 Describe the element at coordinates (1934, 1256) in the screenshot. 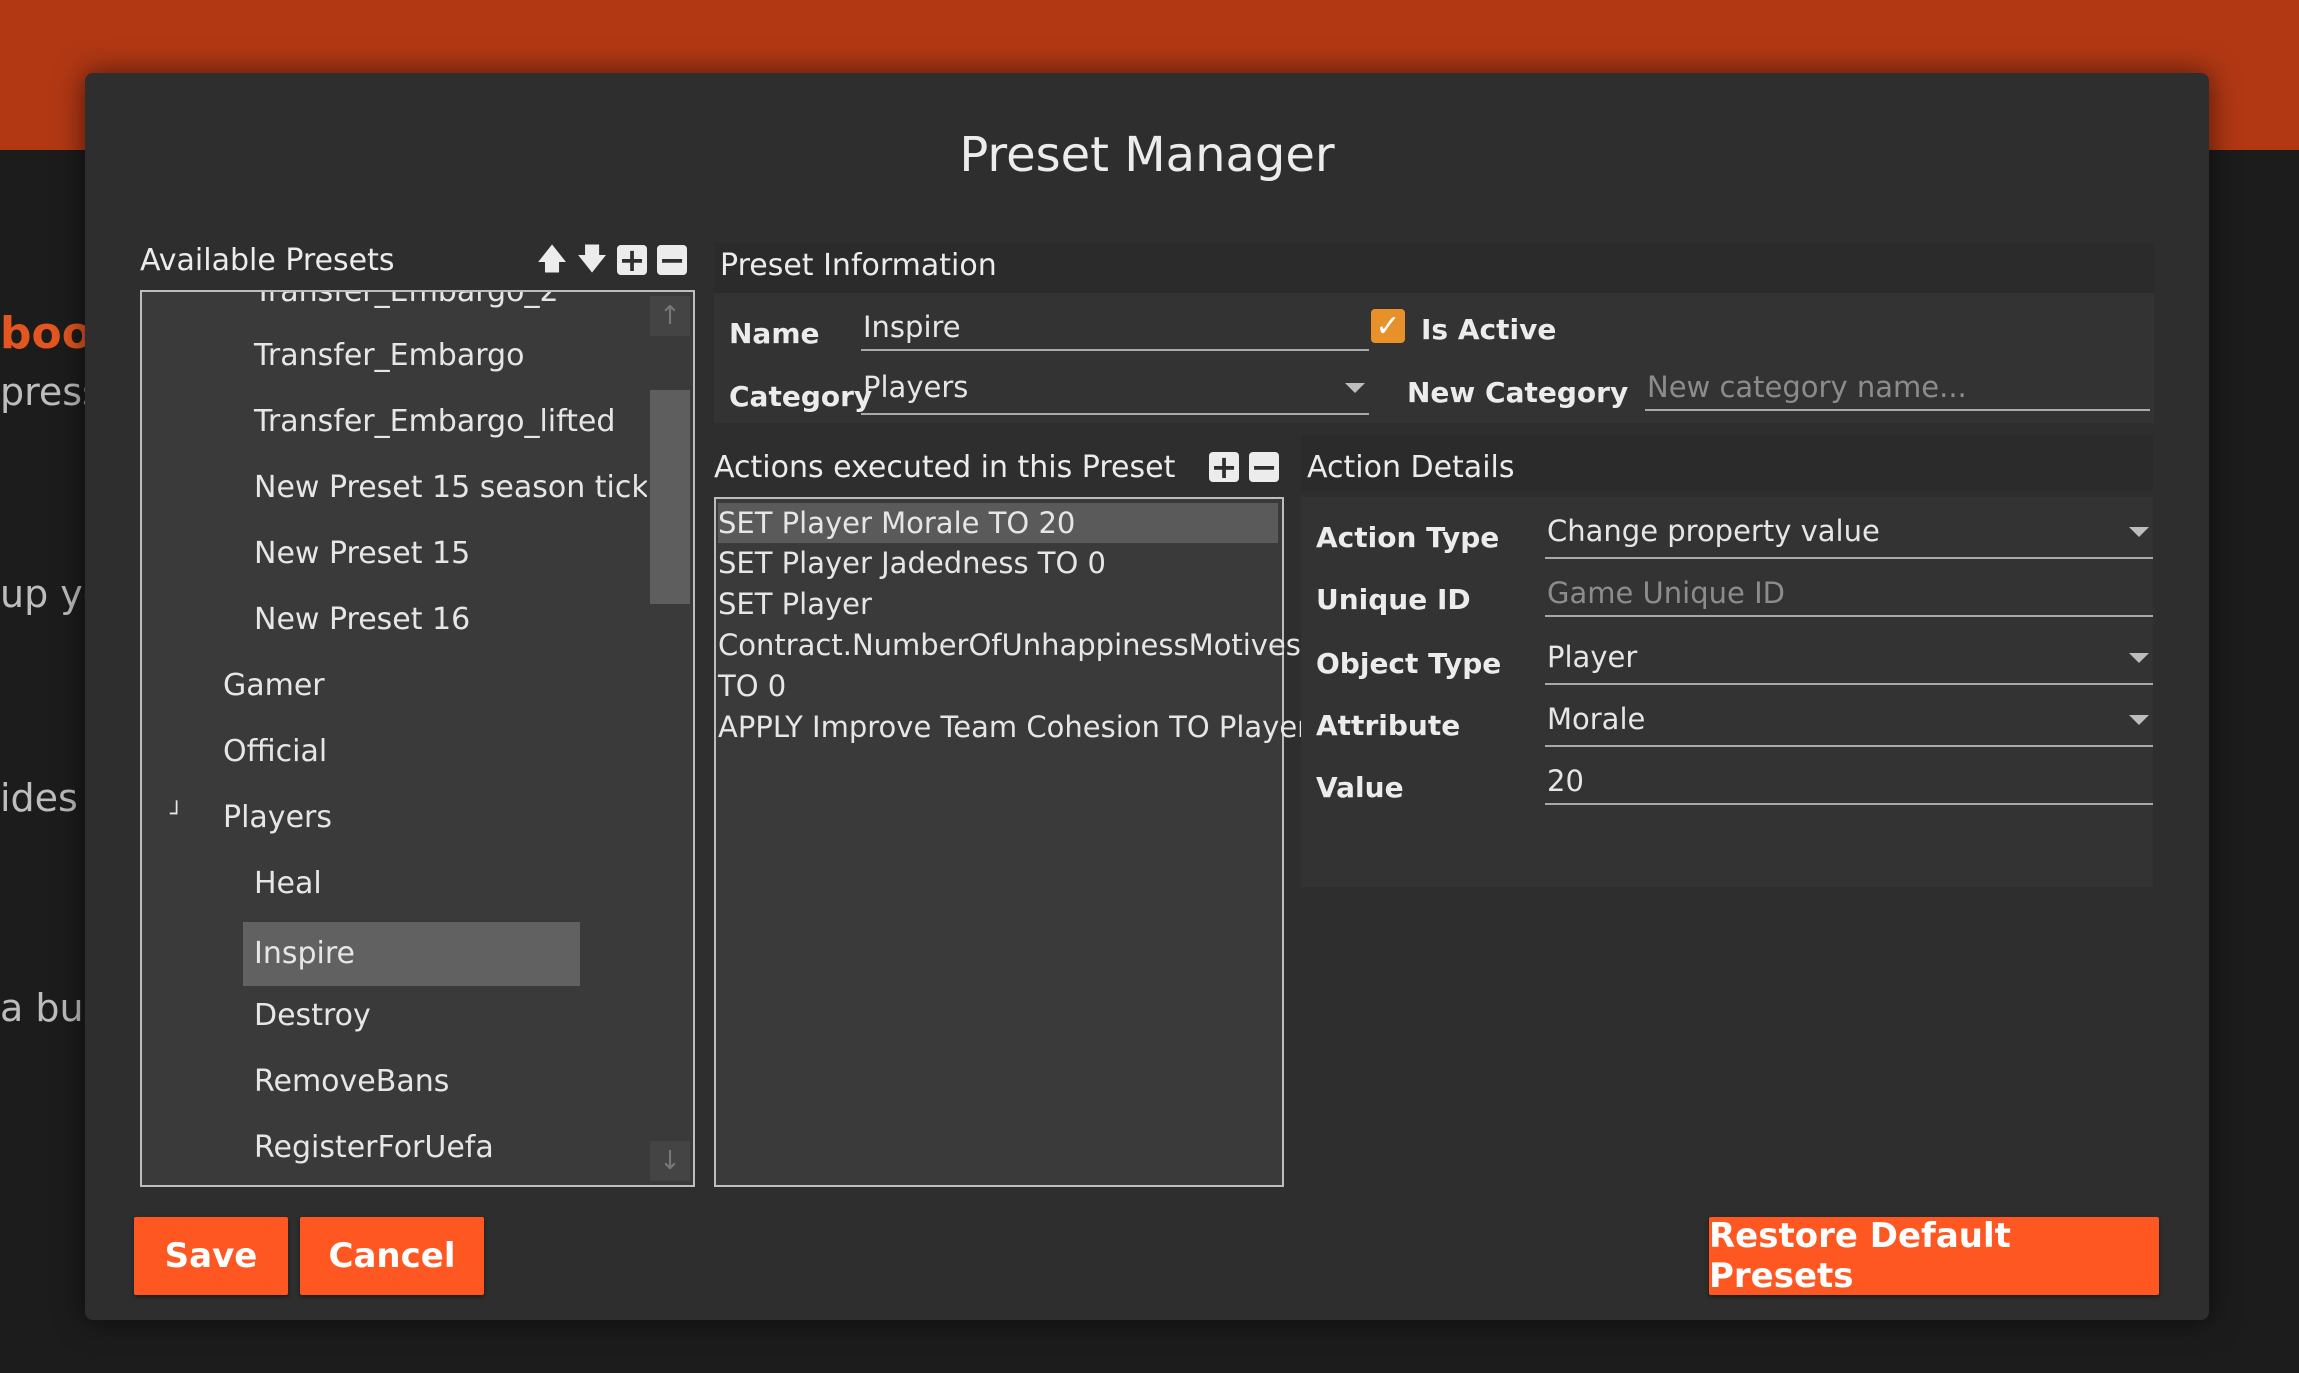

I see `restore-default-presets-button: Restore Default Presets` at that location.